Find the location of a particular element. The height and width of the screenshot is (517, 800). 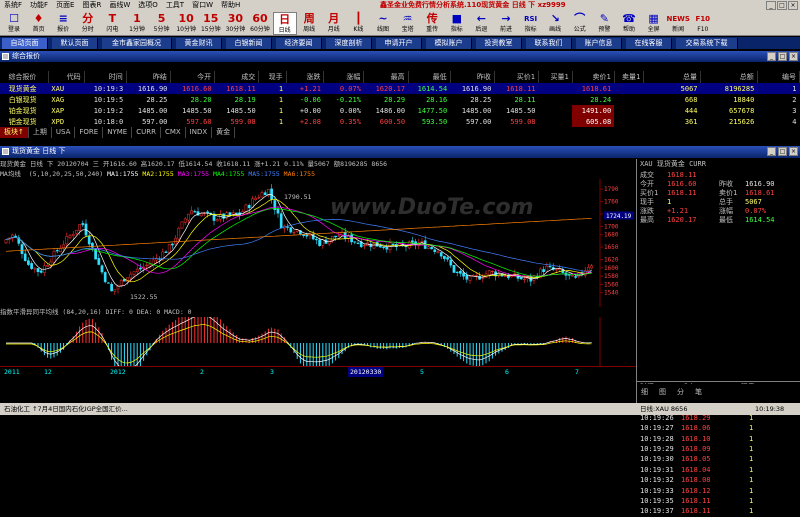

toolbar-button: 月月线 is located at coordinates (334, 23).